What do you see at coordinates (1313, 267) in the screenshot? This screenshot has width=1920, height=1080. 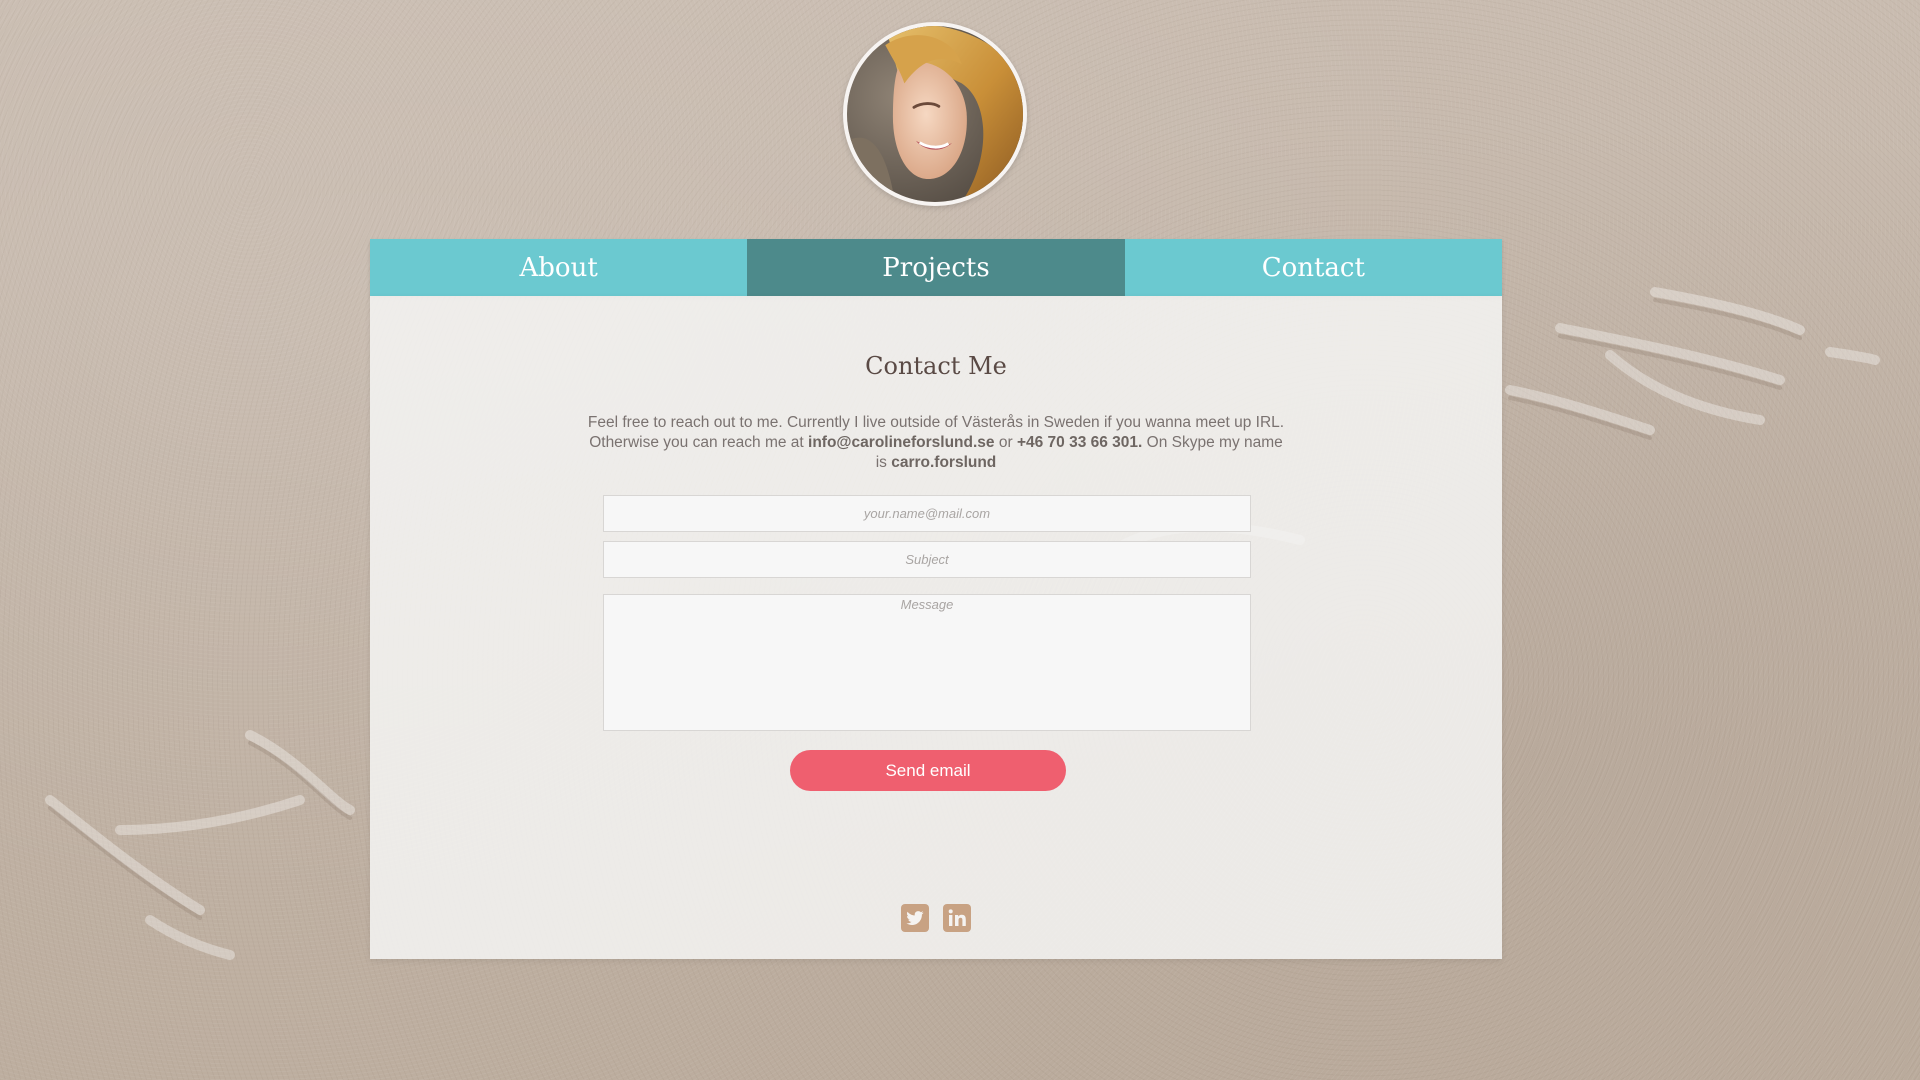 I see `tab-contact: Contact` at bounding box center [1313, 267].